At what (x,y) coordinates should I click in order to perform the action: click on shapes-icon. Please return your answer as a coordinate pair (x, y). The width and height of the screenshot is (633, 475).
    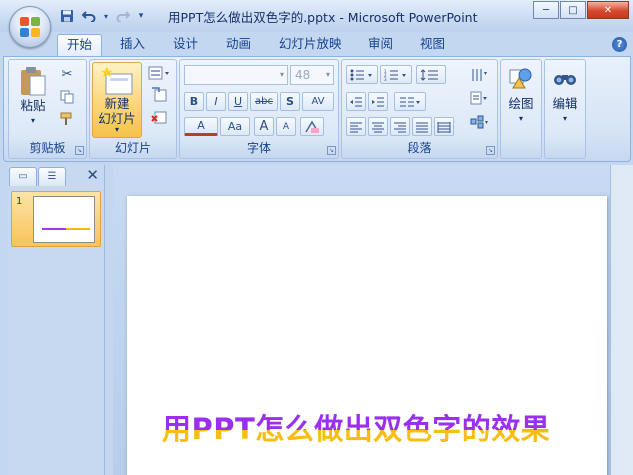
    Looking at the image, I should click on (520, 78).